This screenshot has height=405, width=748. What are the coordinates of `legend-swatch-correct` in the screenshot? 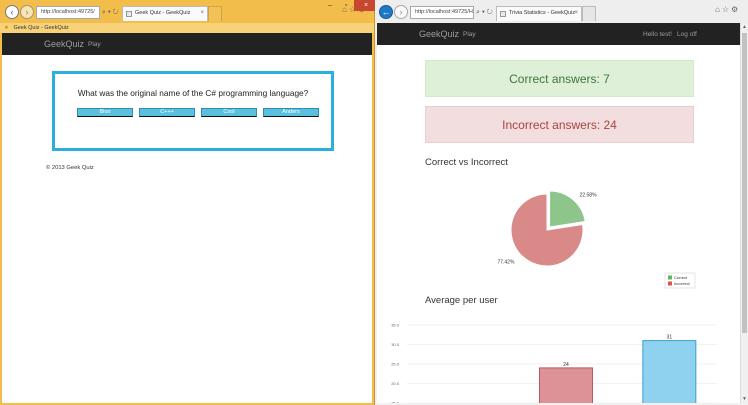 It's located at (670, 277).